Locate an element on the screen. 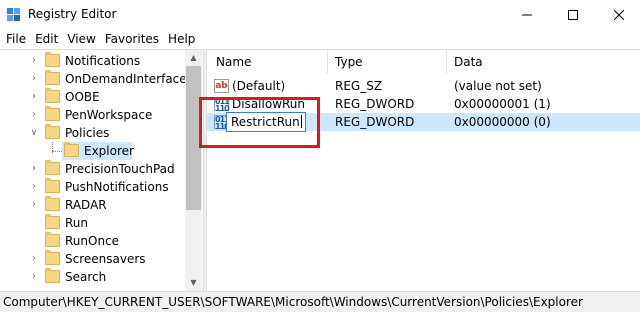 This screenshot has width=640, height=312. title-bar: Registry Editor is located at coordinates (320, 15).